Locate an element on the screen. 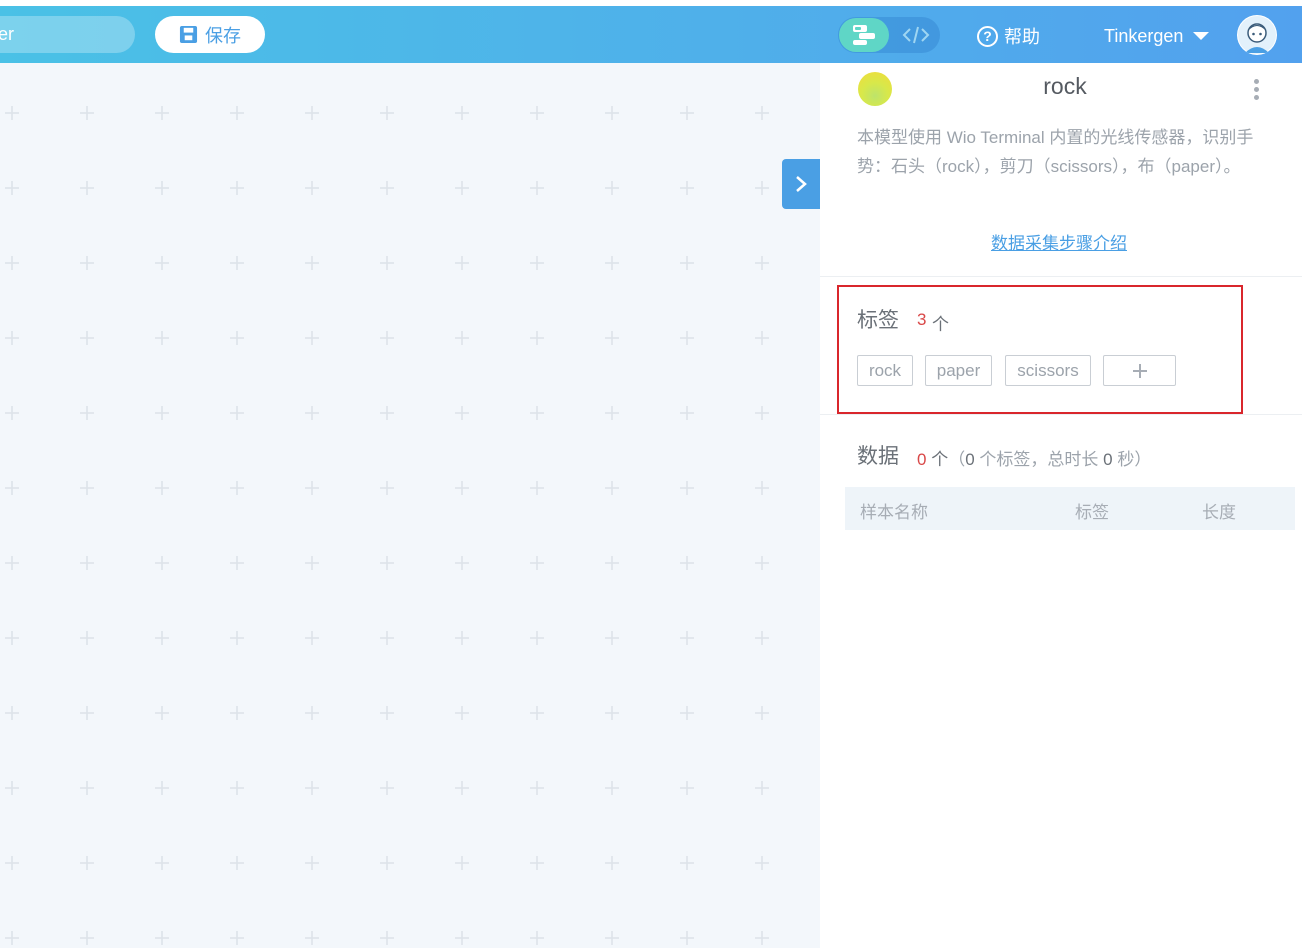 The width and height of the screenshot is (1302, 948). samples-table-header: 样本名称 标签 长度 is located at coordinates (1070, 508).